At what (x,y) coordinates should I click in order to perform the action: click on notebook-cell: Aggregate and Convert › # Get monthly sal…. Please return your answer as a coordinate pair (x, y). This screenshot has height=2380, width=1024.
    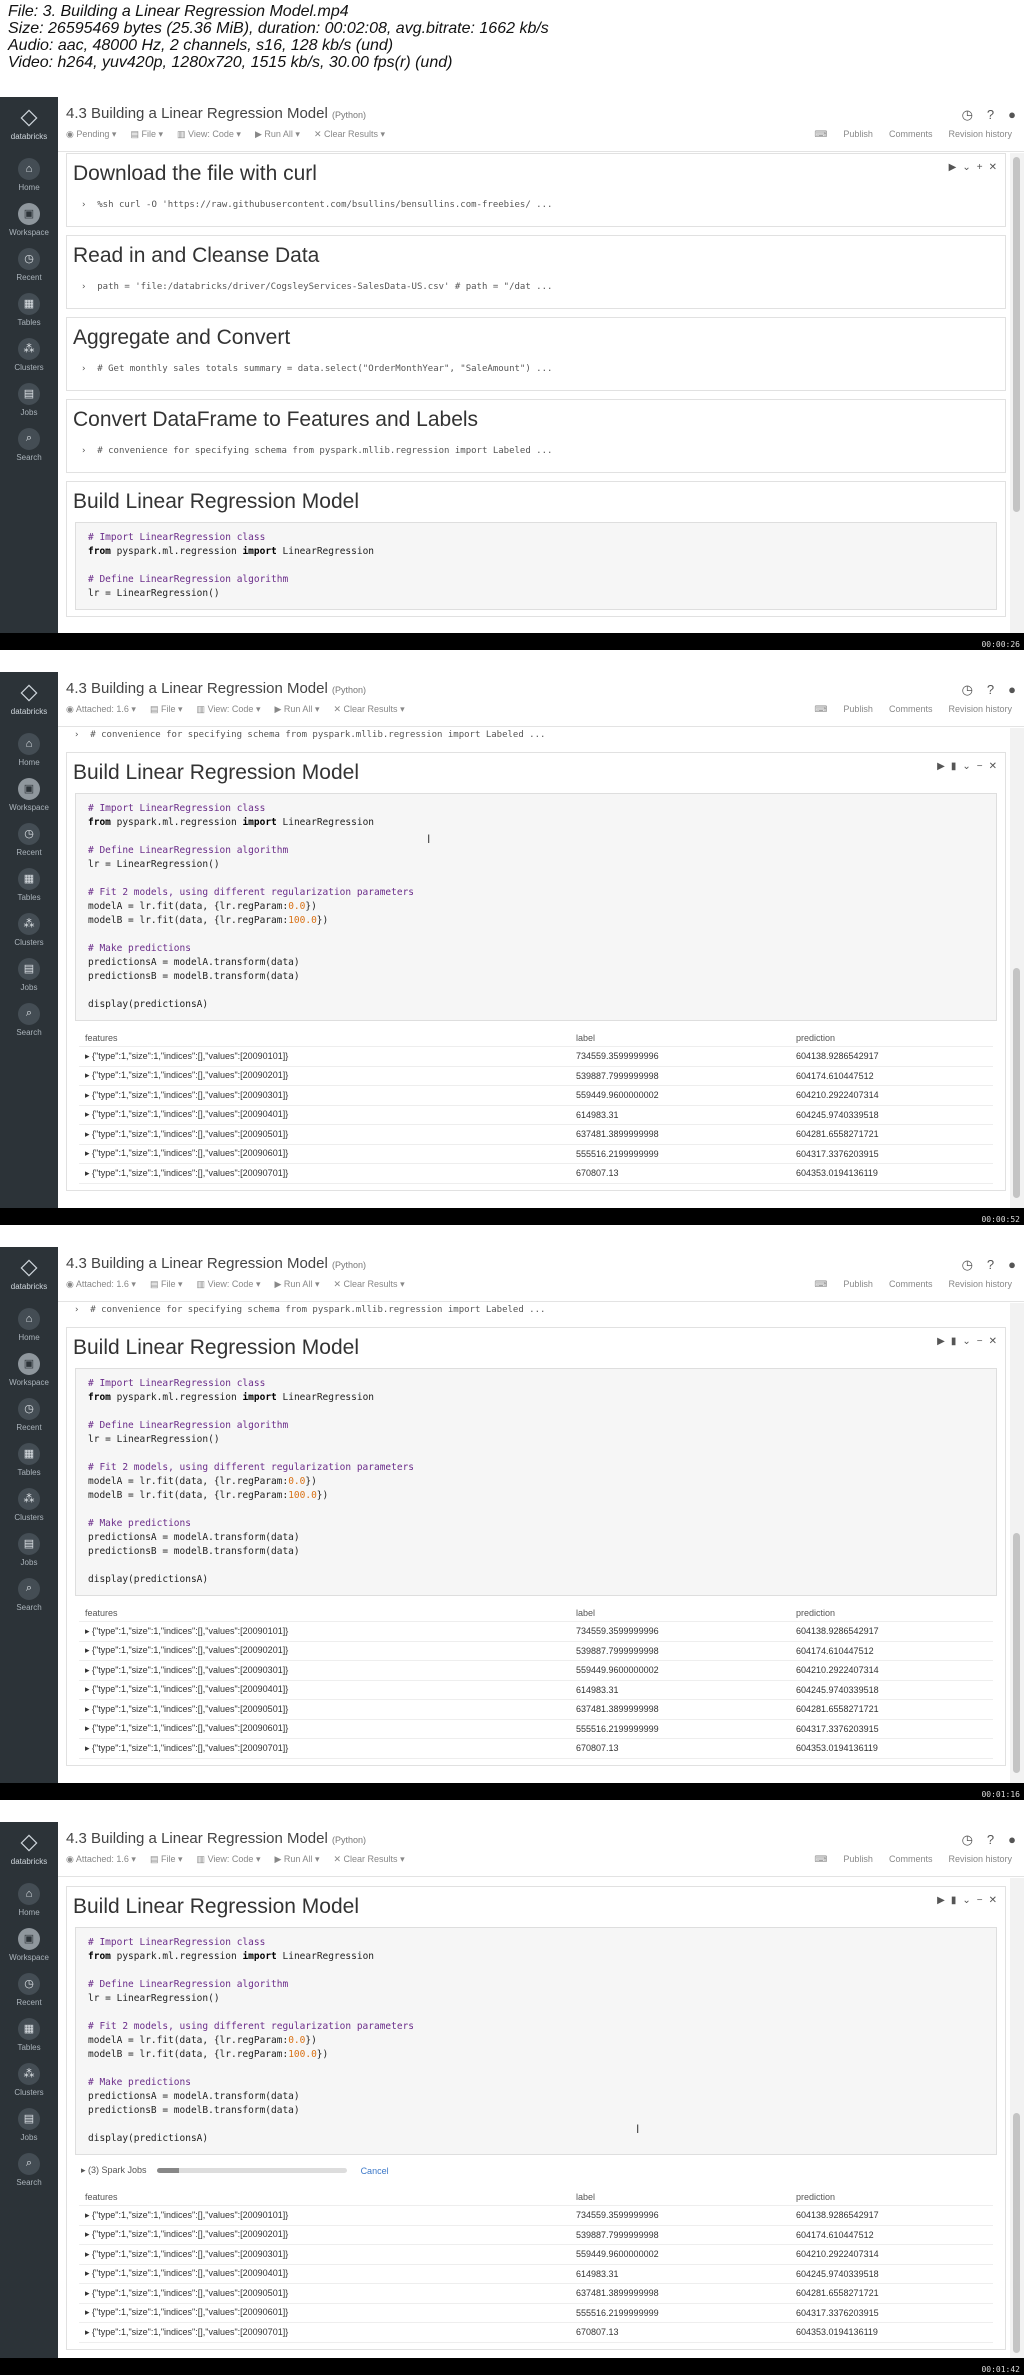
    Looking at the image, I should click on (536, 354).